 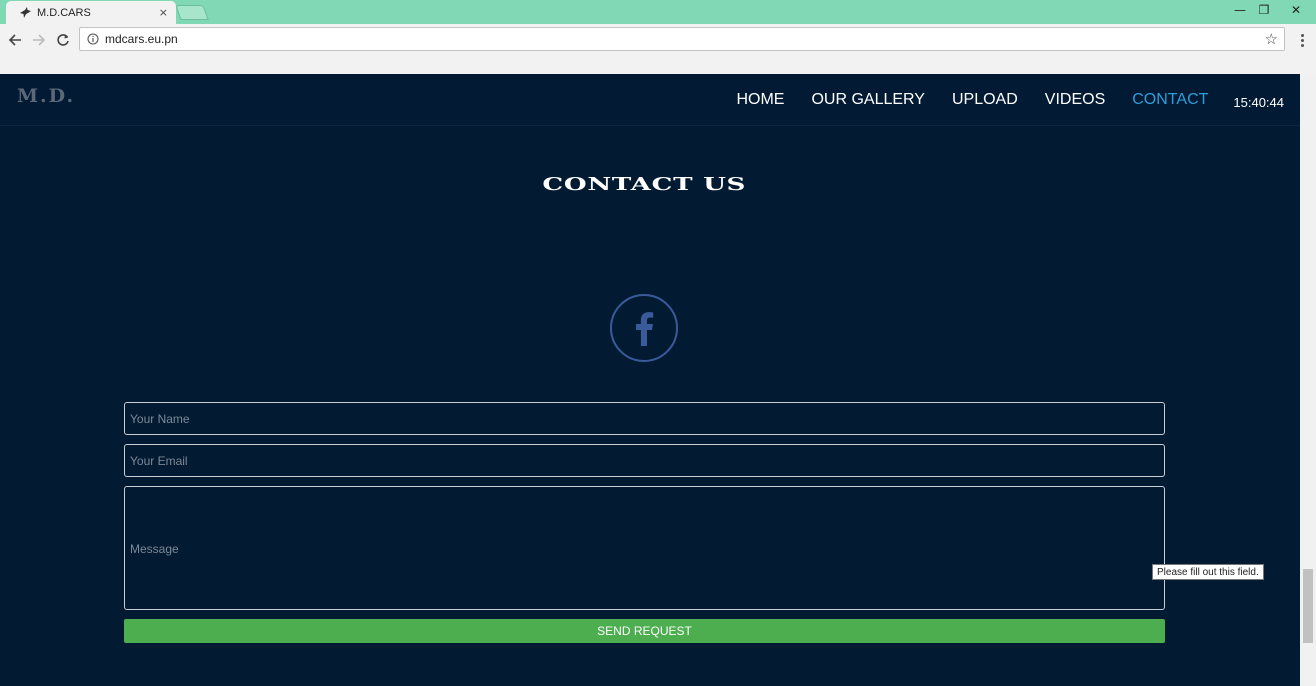 I want to click on tab-title: M.D.CARS, so click(x=64, y=12).